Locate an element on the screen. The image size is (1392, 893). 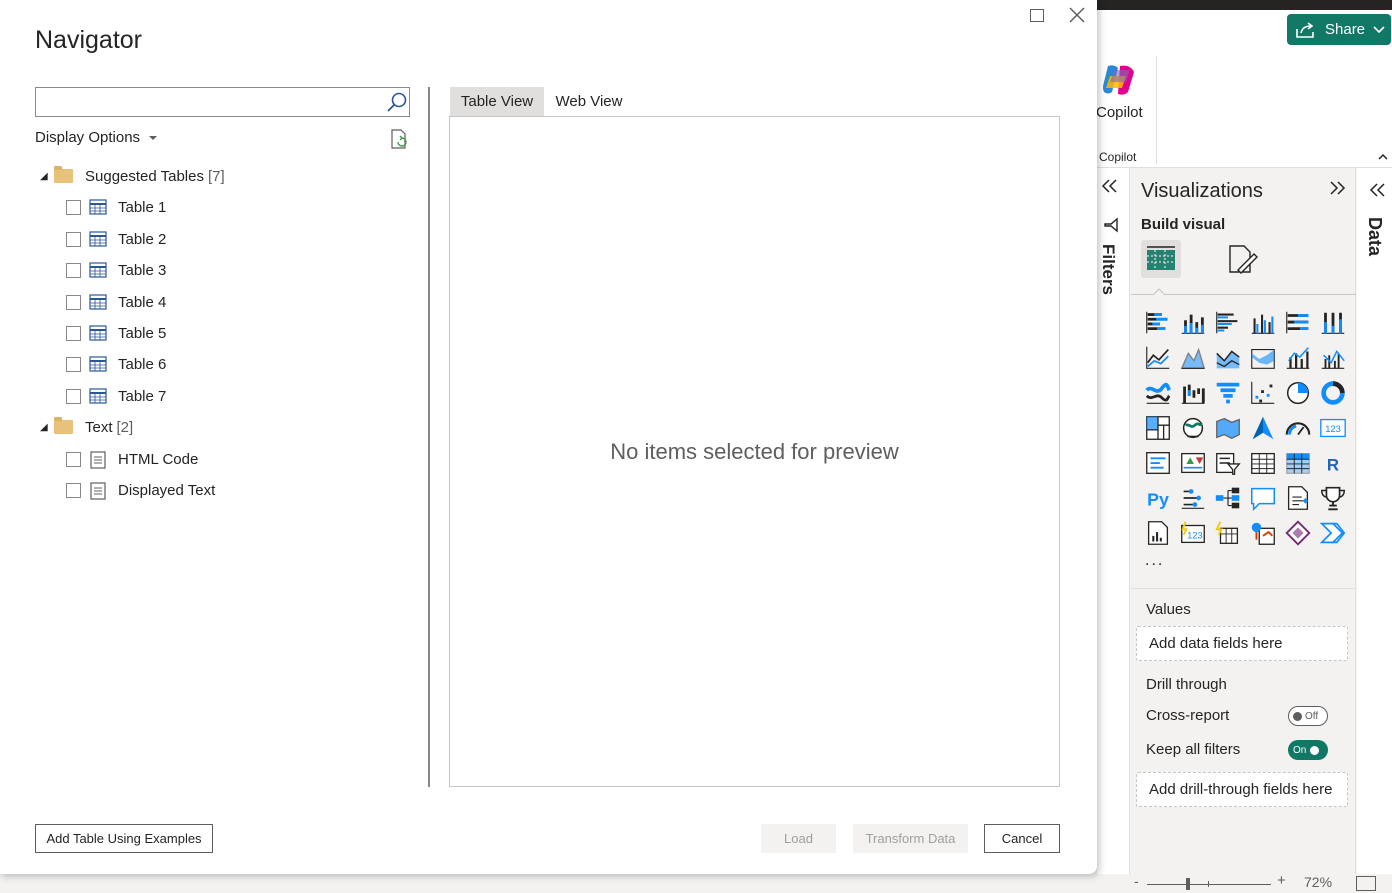
kpi-icon is located at coordinates (1192, 462).